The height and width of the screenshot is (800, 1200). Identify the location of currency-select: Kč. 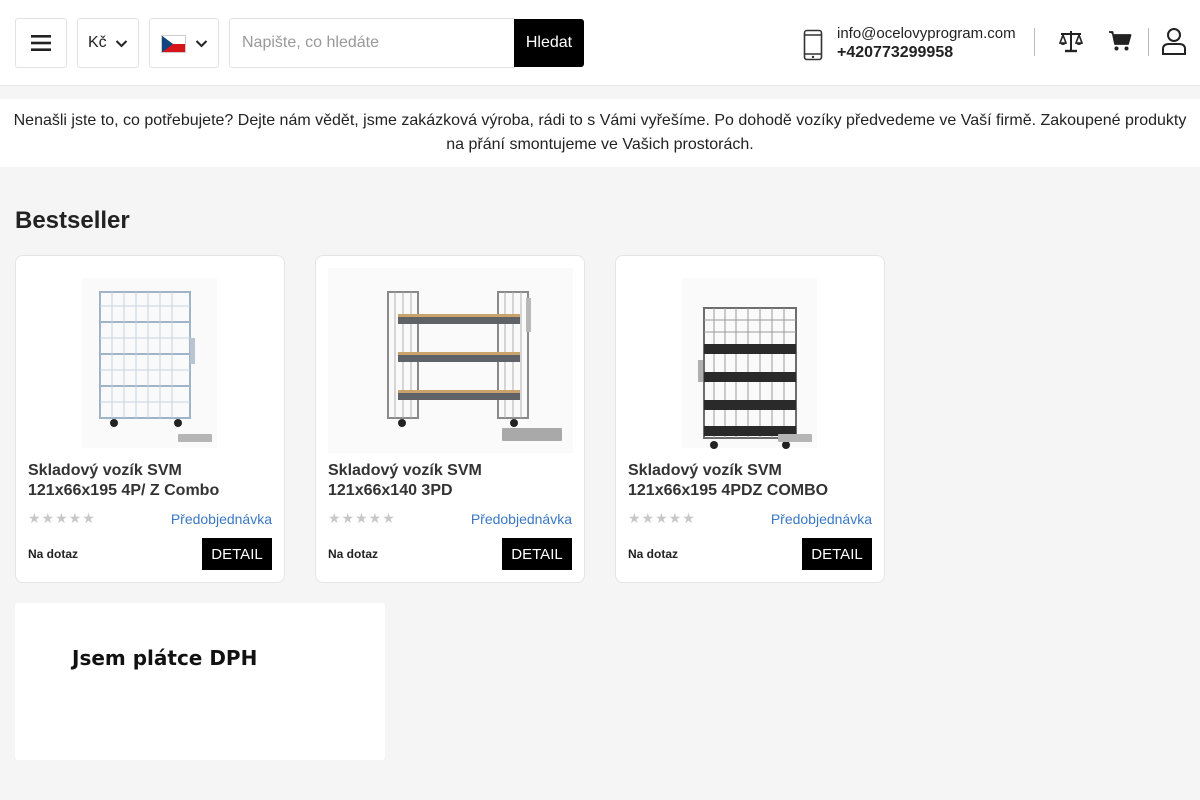
(108, 43).